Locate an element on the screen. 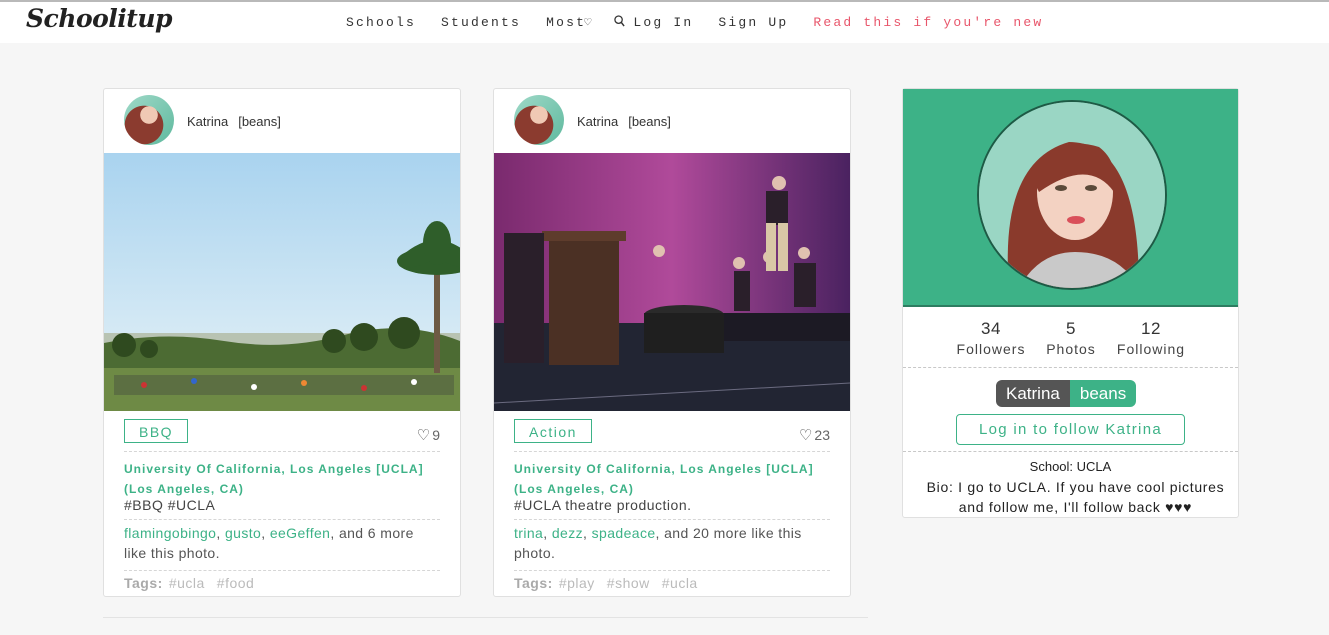 The height and width of the screenshot is (635, 1329). nav-login: Log In is located at coordinates (663, 22).